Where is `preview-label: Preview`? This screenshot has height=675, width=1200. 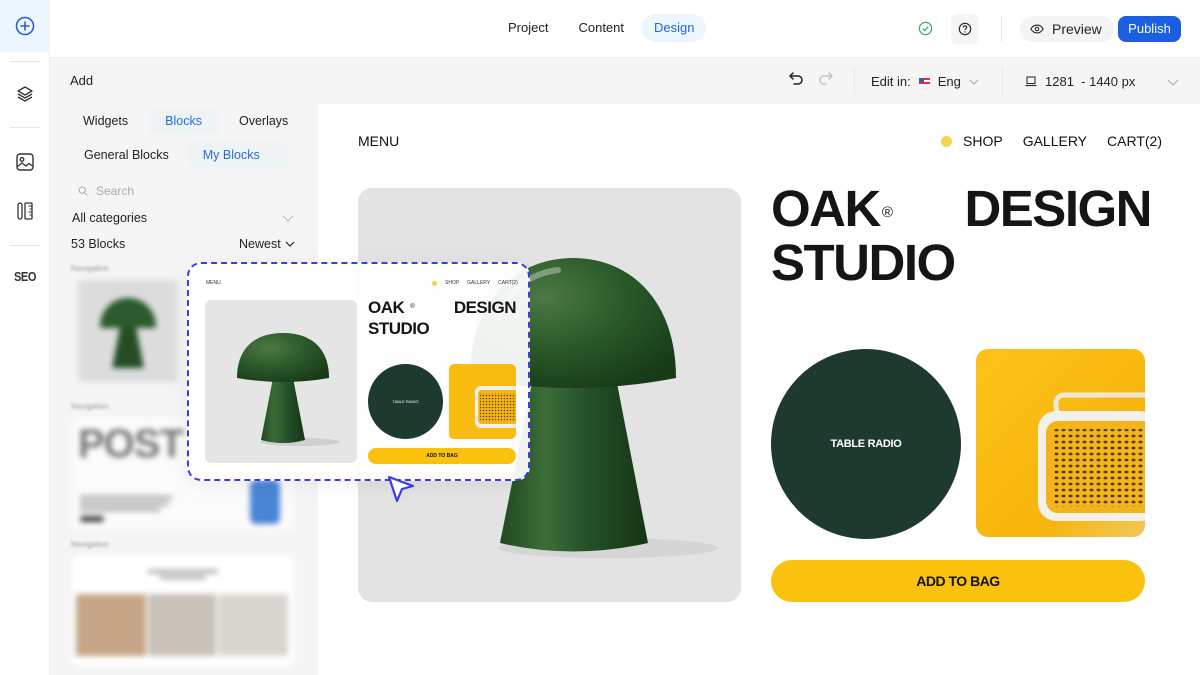 preview-label: Preview is located at coordinates (1077, 29).